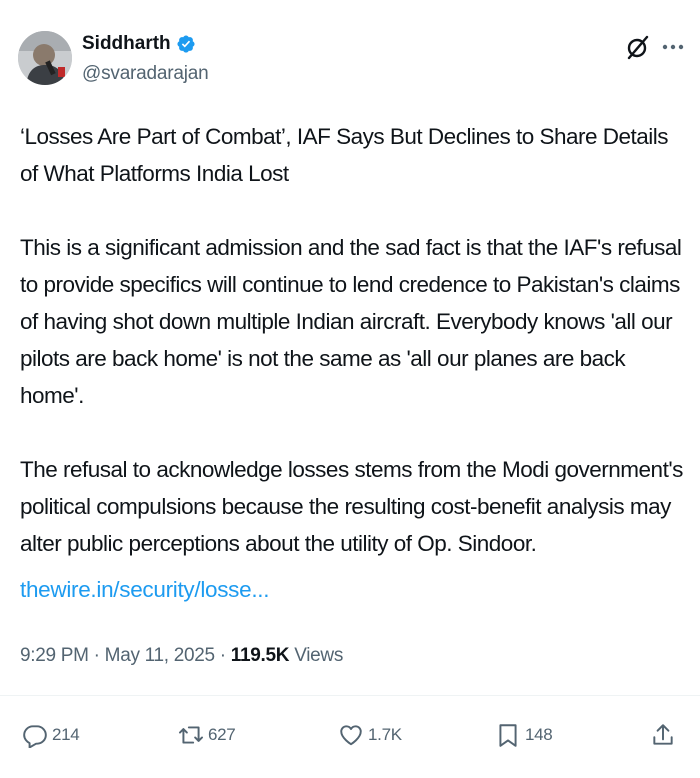 This screenshot has height=778, width=700. I want to click on repost-button: 627, so click(207, 735).